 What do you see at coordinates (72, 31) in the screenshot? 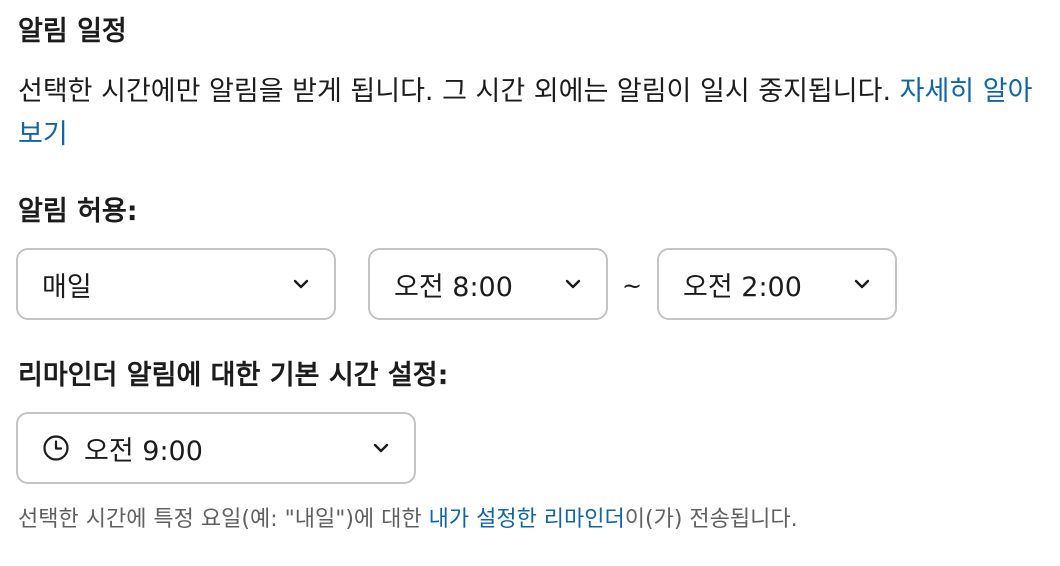
I see `section-title: 알림 일정` at bounding box center [72, 31].